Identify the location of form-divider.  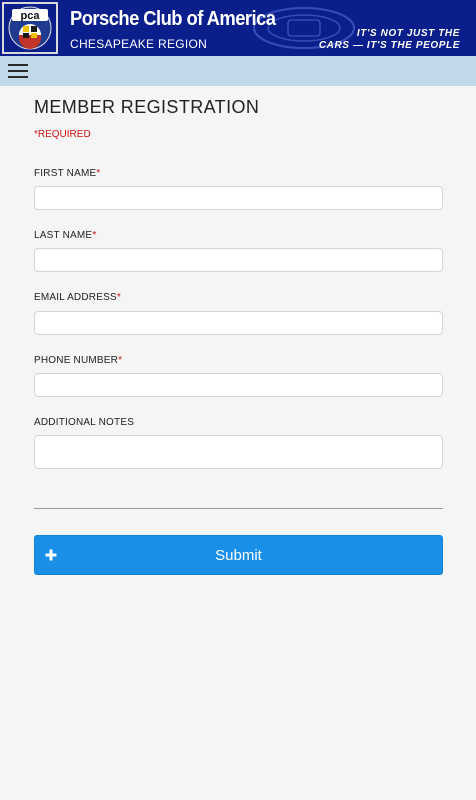
(238, 508).